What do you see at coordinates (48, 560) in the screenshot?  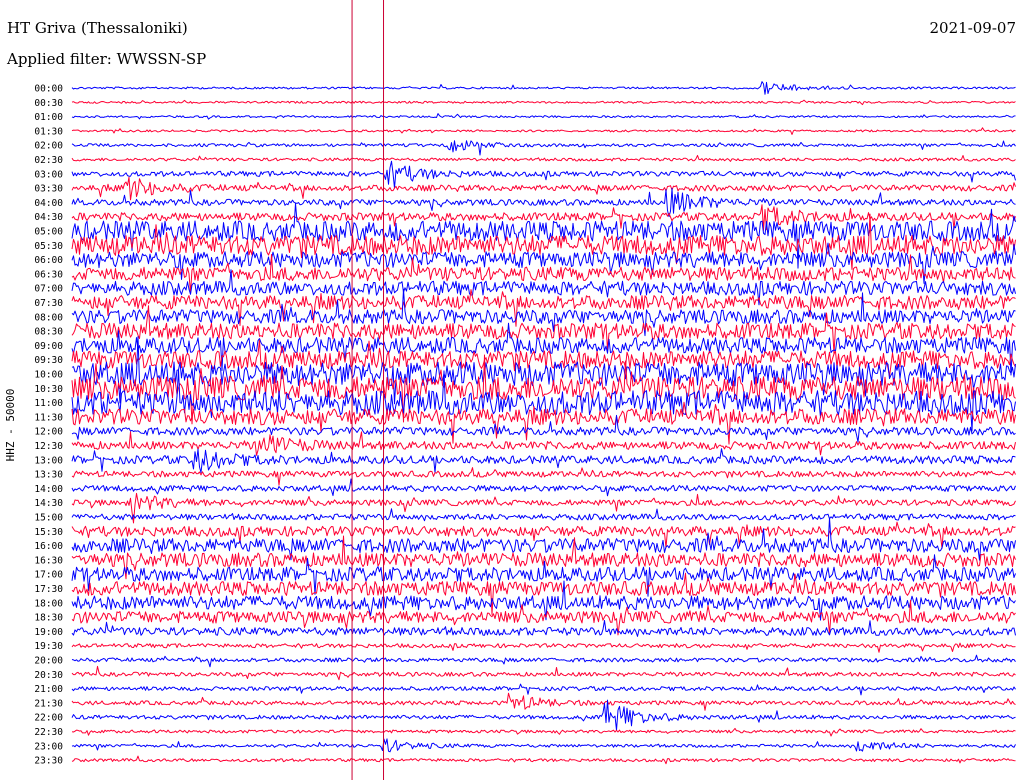 I see `row-label: 16:30` at bounding box center [48, 560].